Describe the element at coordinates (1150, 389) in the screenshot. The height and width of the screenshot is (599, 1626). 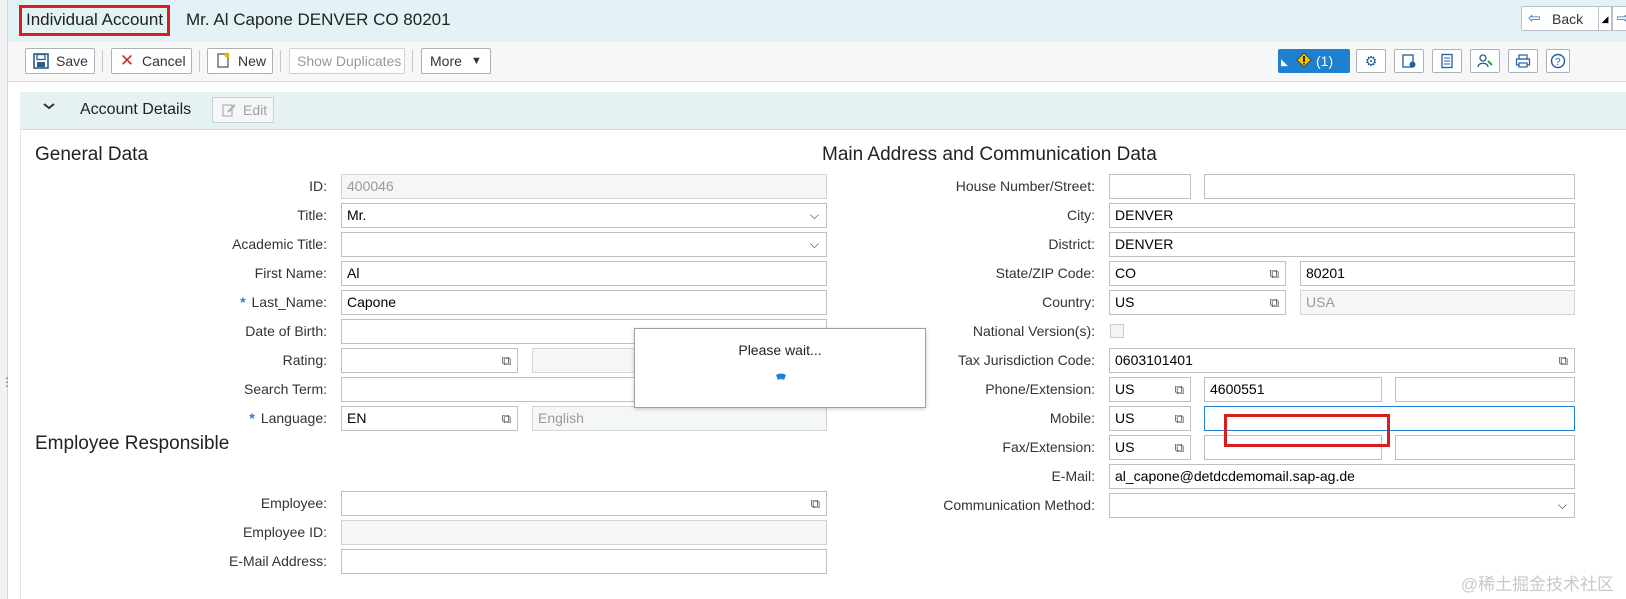
I see `phone-country-field: US ⧉` at that location.